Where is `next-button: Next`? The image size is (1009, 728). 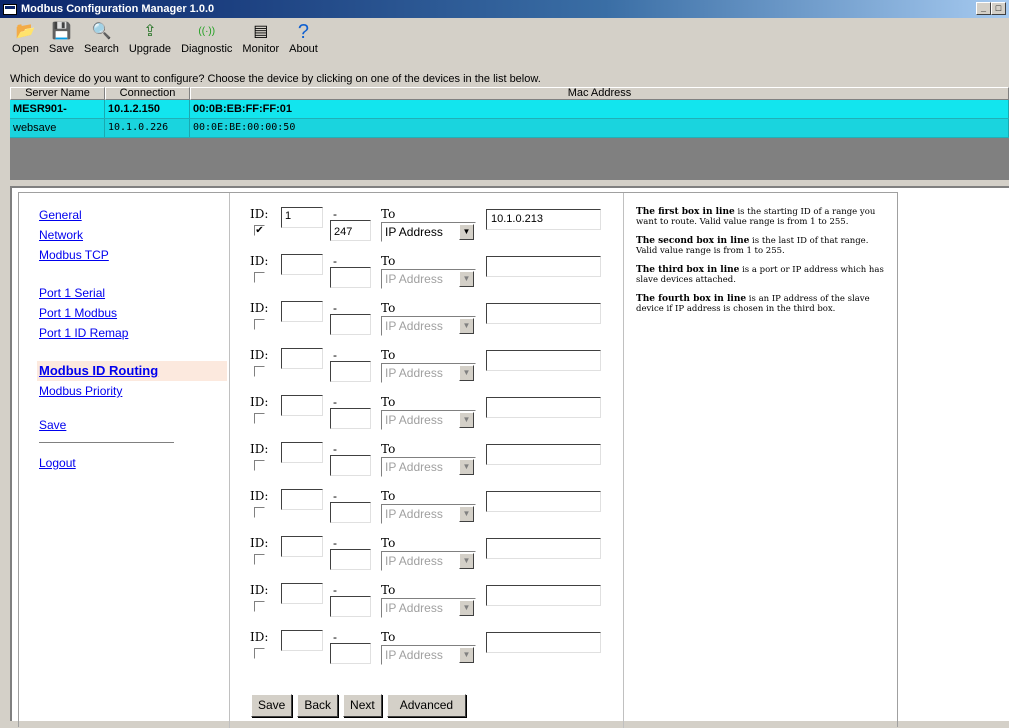 next-button: Next is located at coordinates (362, 705).